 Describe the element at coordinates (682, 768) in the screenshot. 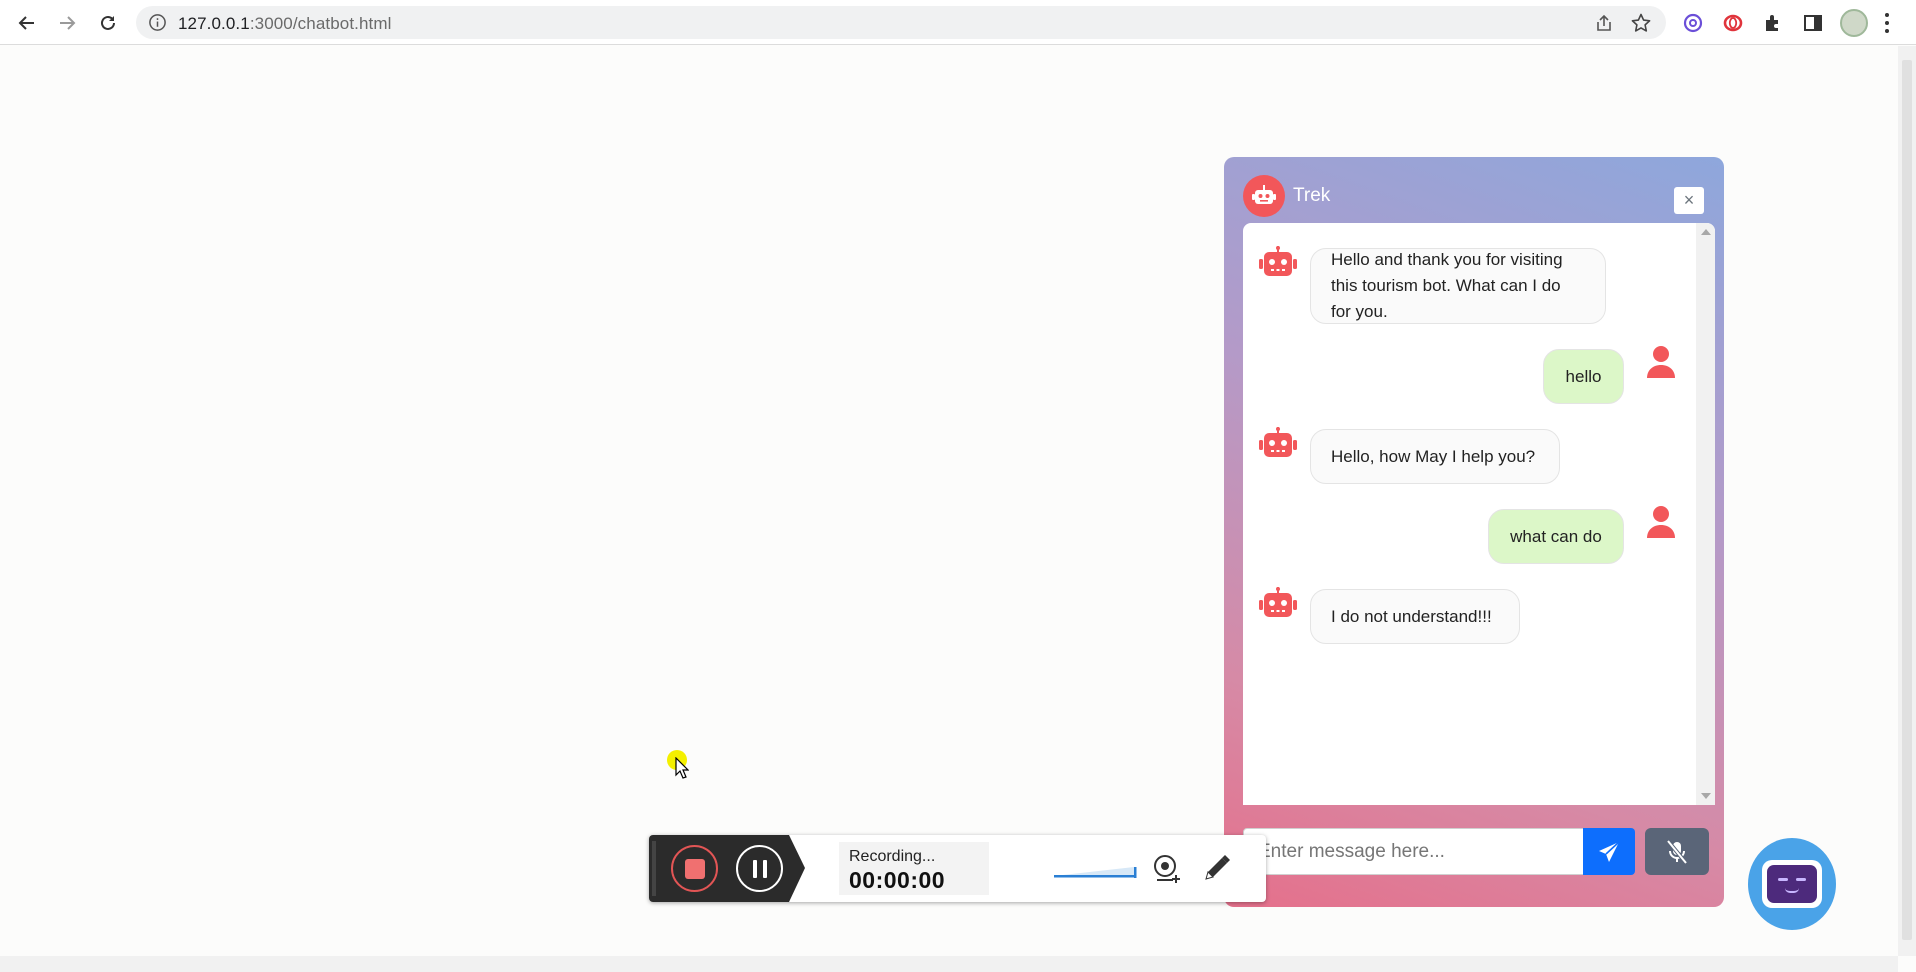

I see `mouse-cursor-icon` at that location.